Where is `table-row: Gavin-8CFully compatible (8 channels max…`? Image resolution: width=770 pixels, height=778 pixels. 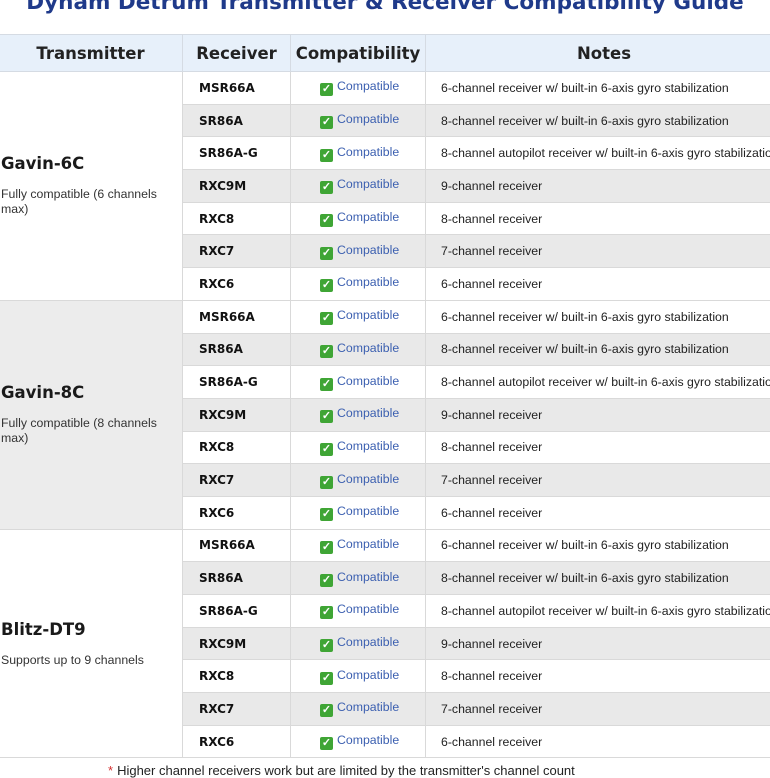 table-row: Gavin-8CFully compatible (8 channels max… is located at coordinates (385, 316).